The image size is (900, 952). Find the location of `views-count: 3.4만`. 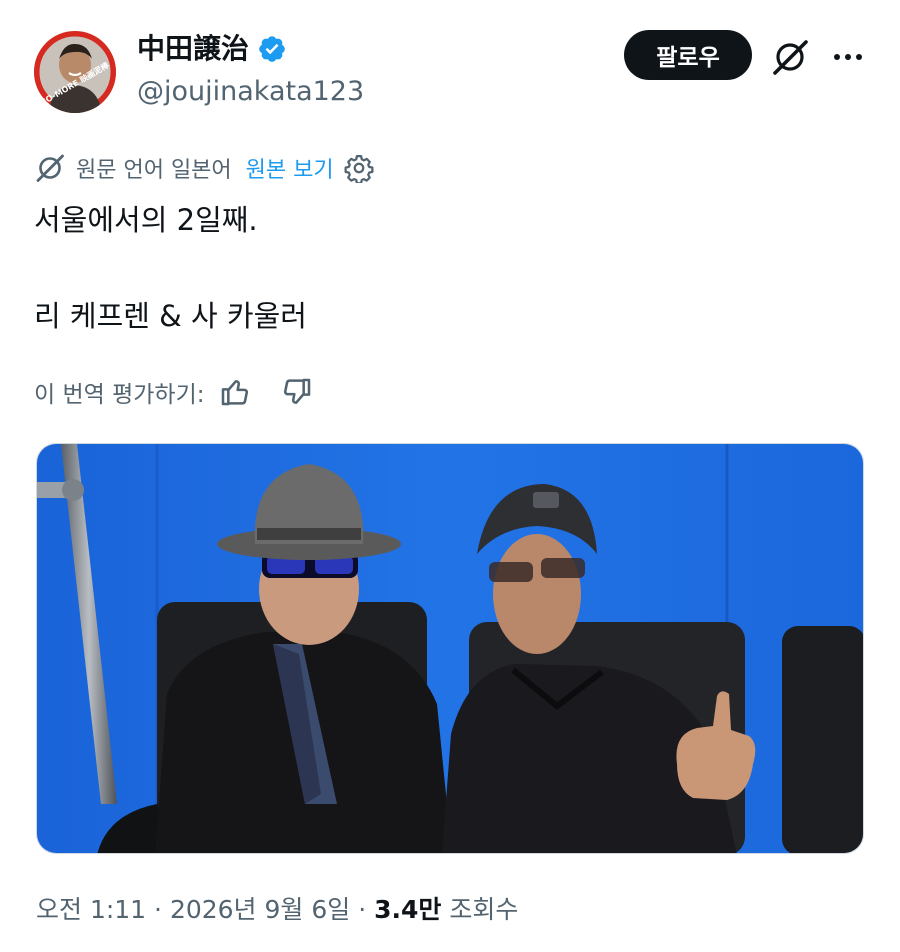

views-count: 3.4만 is located at coordinates (408, 909).